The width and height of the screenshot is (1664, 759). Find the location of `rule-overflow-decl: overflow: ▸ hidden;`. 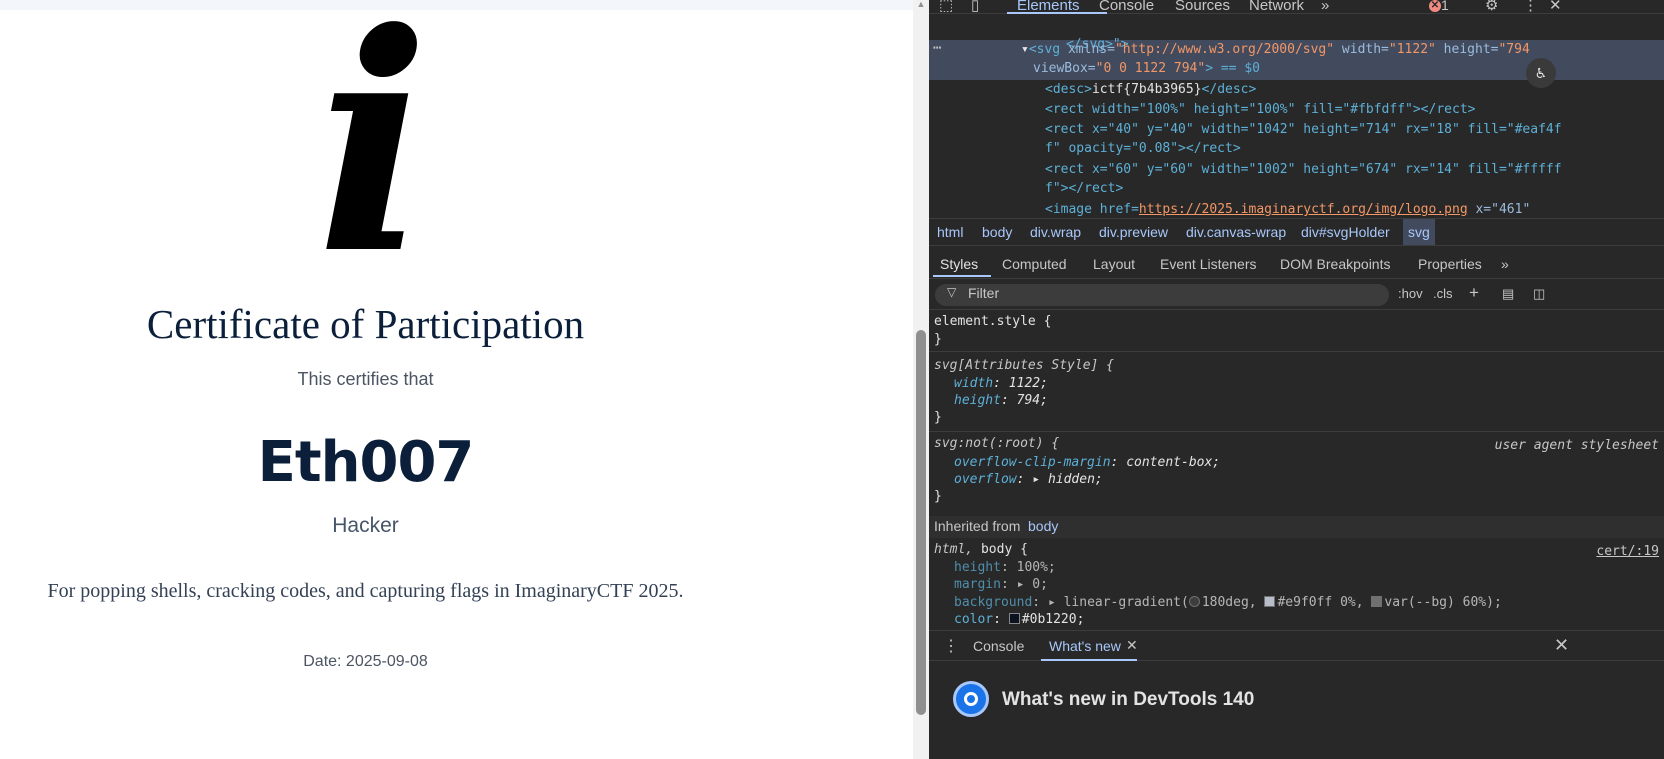

rule-overflow-decl: overflow: ▸ hidden; is located at coordinates (1028, 479).